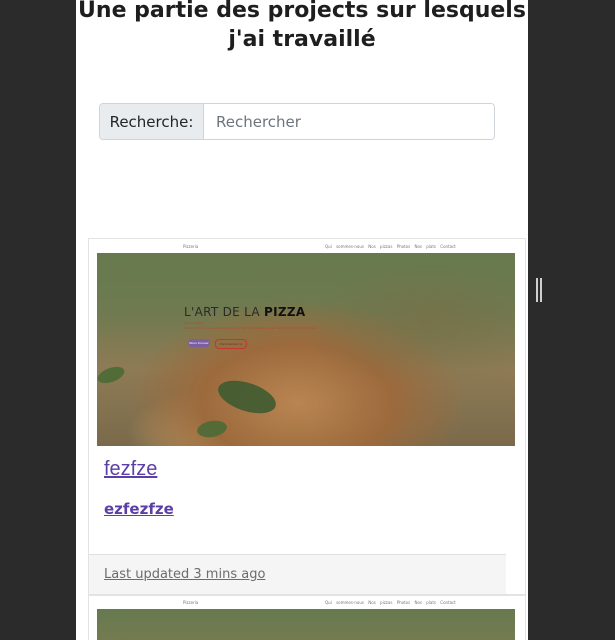  What do you see at coordinates (152, 121) in the screenshot?
I see `search-label: Recherche:` at bounding box center [152, 121].